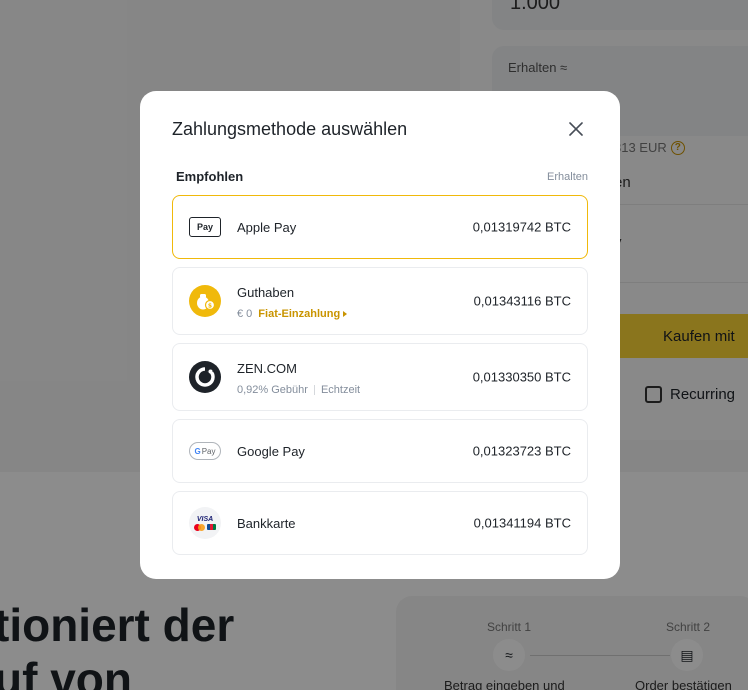  I want to click on bank-card-icon: VISA, so click(205, 523).